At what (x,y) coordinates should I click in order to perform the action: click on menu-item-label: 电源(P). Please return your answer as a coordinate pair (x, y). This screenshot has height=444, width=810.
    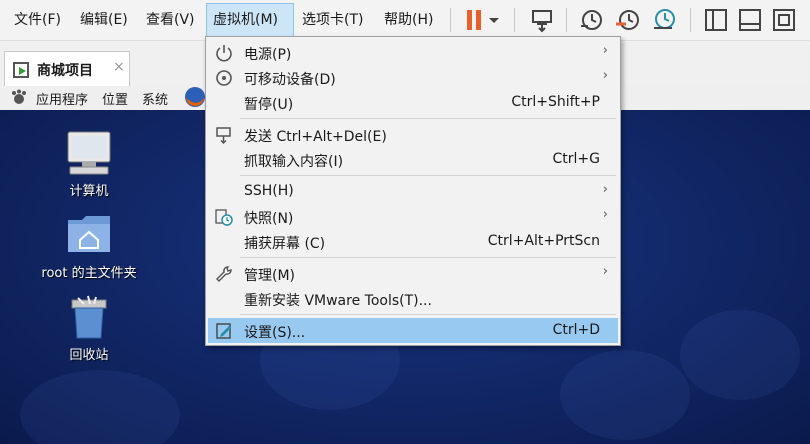
    Looking at the image, I should click on (268, 55).